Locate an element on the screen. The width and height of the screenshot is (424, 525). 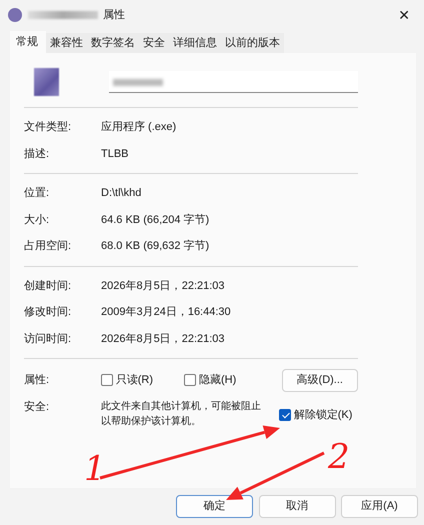
dialog-button: 应用(A) is located at coordinates (379, 506).